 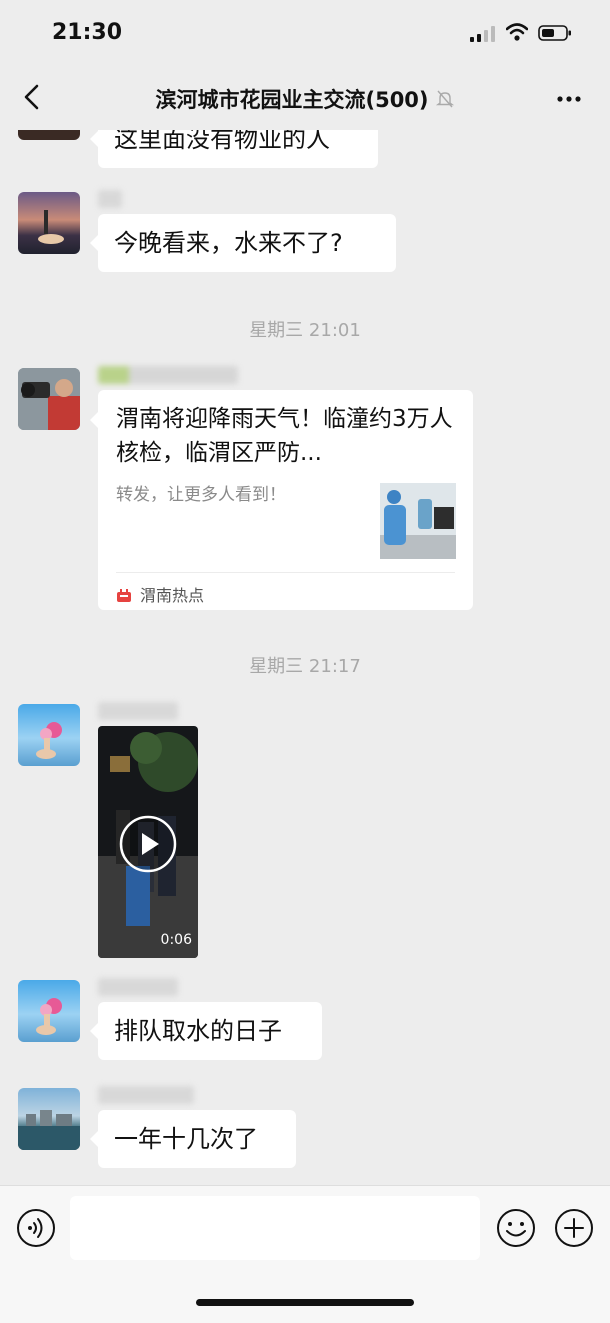 I want to click on message-text: 今晚看来，水来不了?, so click(x=228, y=243).